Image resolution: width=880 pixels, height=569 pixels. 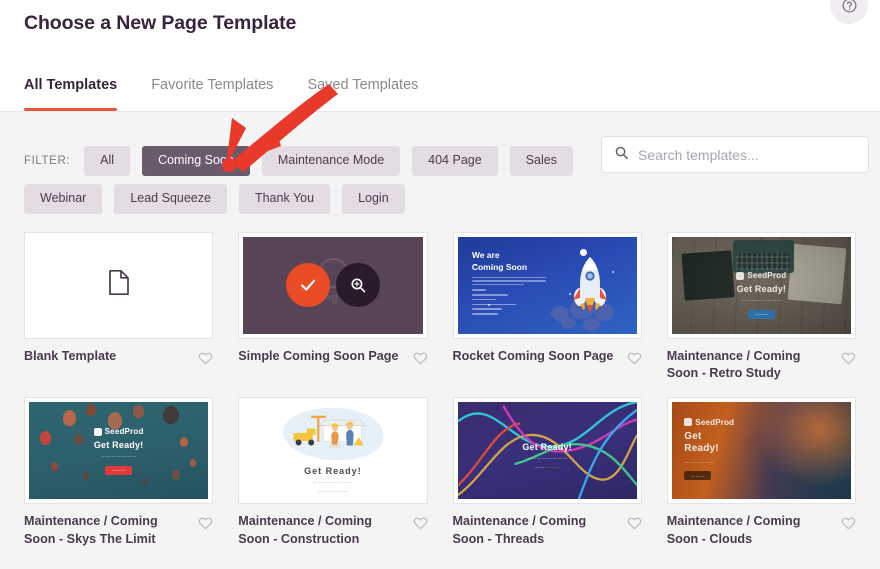 What do you see at coordinates (373, 198) in the screenshot?
I see `filter-chip-login: Login` at bounding box center [373, 198].